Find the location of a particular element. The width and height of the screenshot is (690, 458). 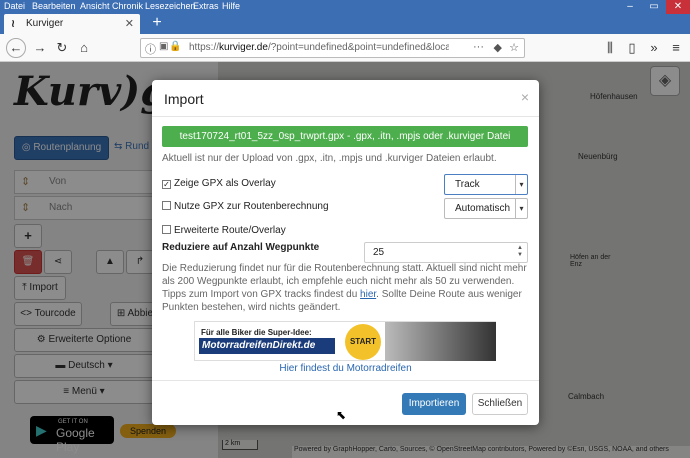

spinner-icon: ▲ ▼ is located at coordinates (520, 252).